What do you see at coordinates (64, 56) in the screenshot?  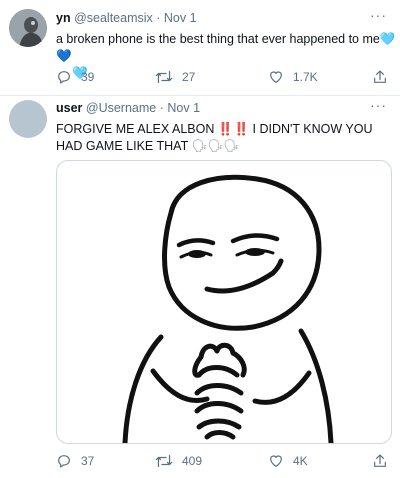 I see `blue-heart-emoji: 💙` at bounding box center [64, 56].